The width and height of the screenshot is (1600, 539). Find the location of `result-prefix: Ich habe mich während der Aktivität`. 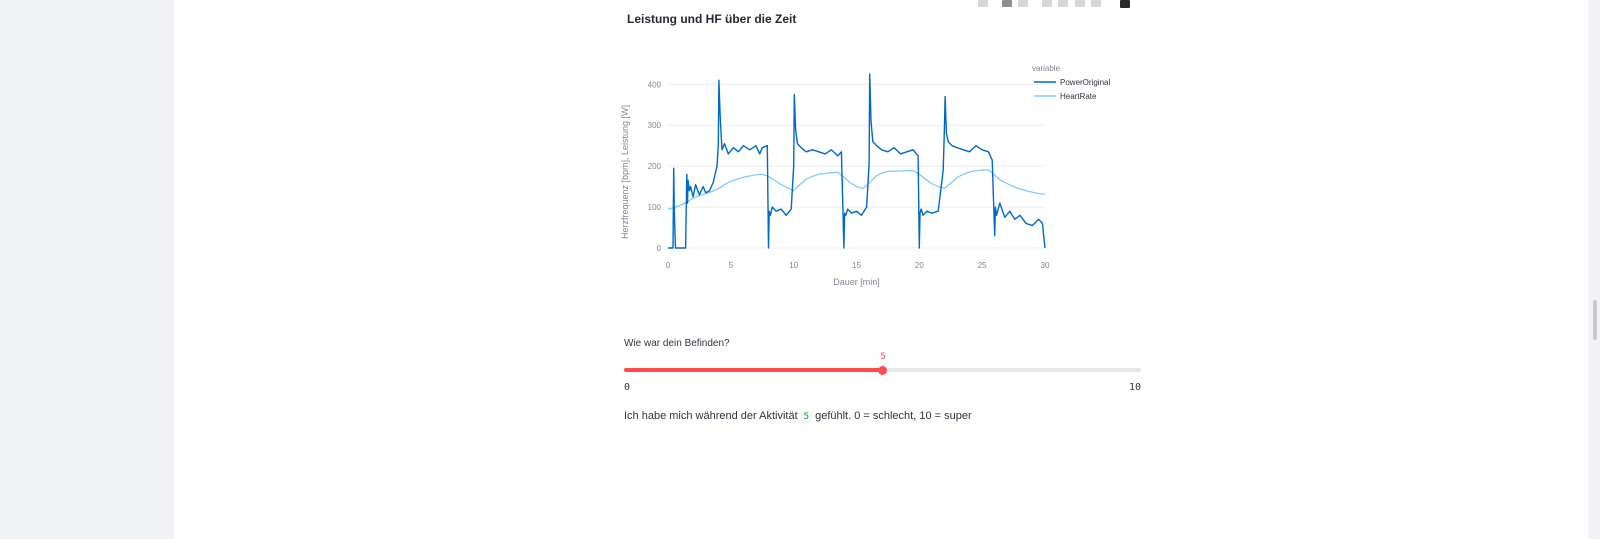

result-prefix: Ich habe mich während der Aktivität is located at coordinates (711, 416).